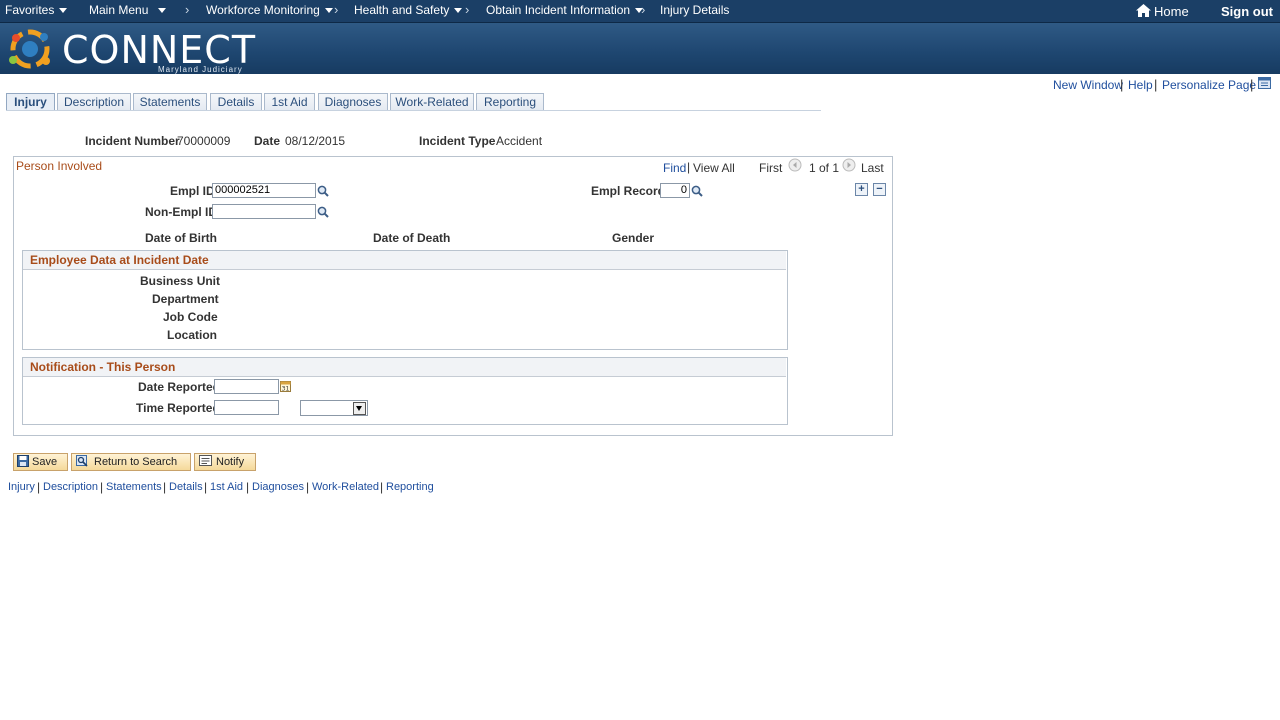 This screenshot has height=720, width=1280. Describe the element at coordinates (200, 69) in the screenshot. I see `brand-subtitle: Maryland Judiciary` at that location.